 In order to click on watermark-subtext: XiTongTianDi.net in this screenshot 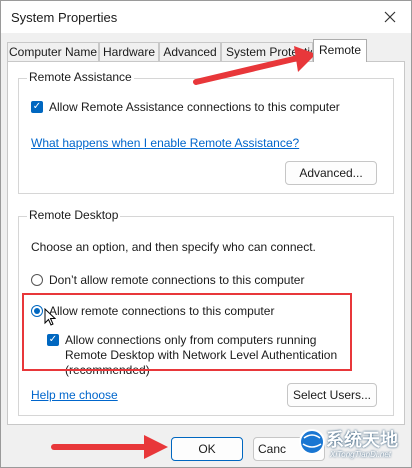, I will do `click(361, 454)`.